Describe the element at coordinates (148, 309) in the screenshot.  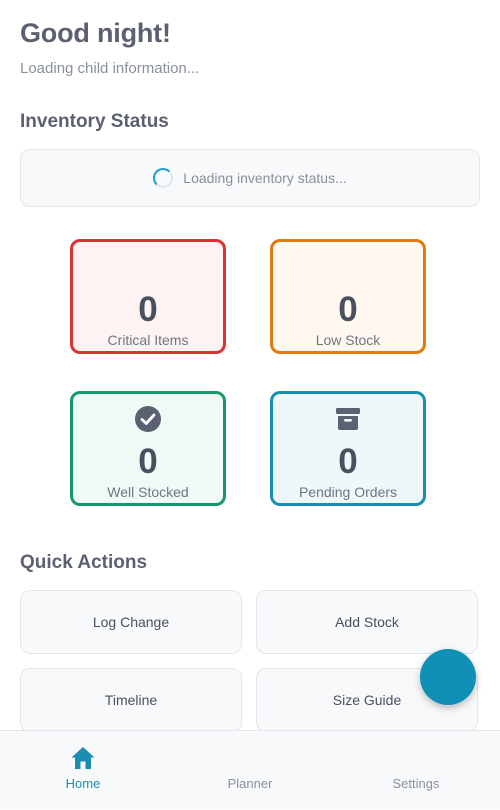
I see `critical-items-count: 0` at that location.